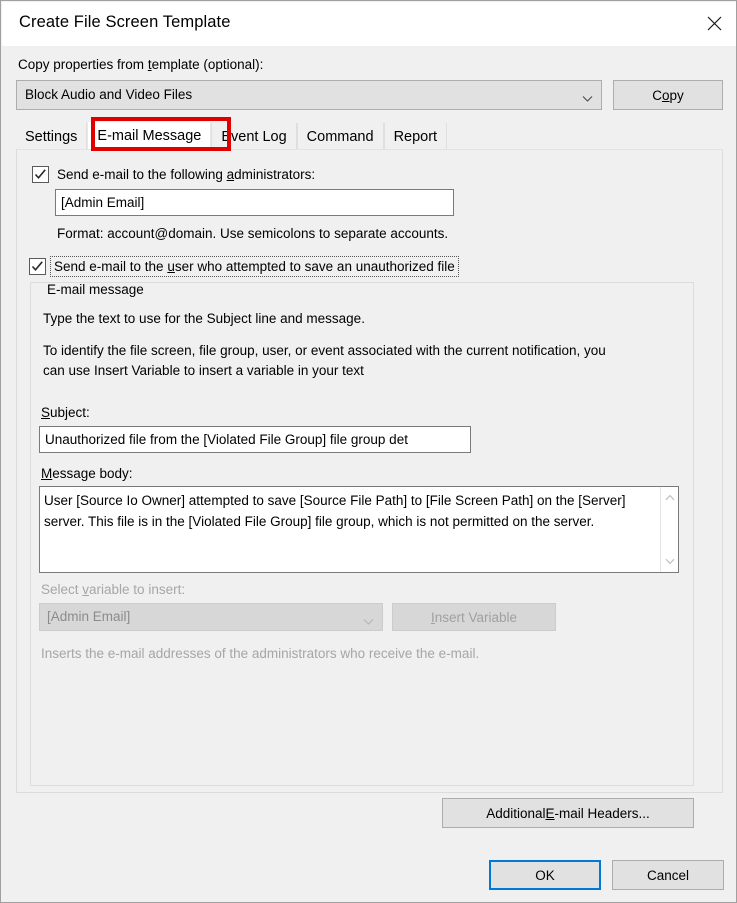 The width and height of the screenshot is (737, 903). What do you see at coordinates (103, 202) in the screenshot?
I see `admin-email-value: [Admin Email]` at bounding box center [103, 202].